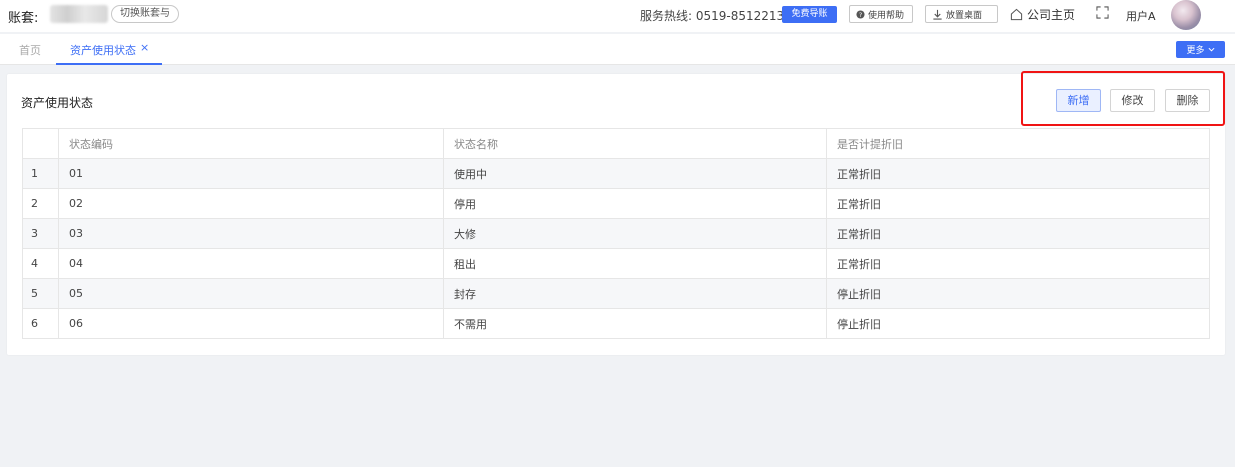  I want to click on question-icon: ?, so click(860, 14).